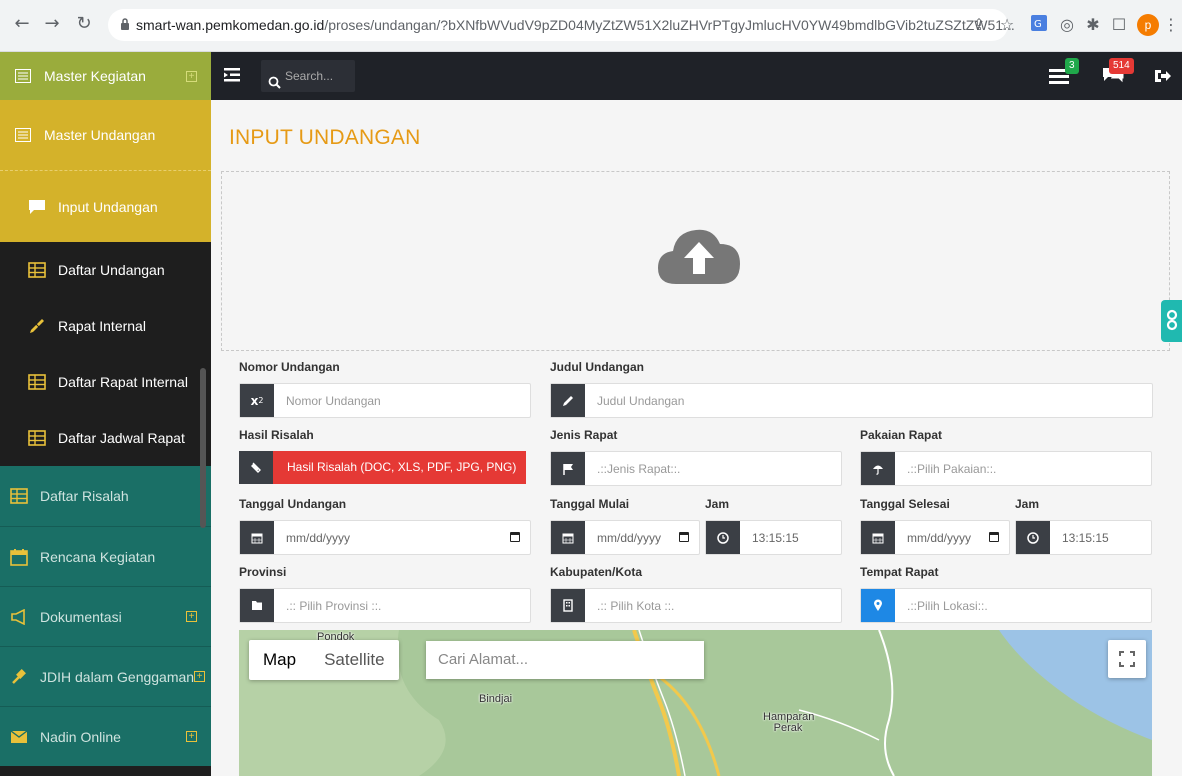 This screenshot has width=1182, height=776. What do you see at coordinates (1148, 25) in the screenshot?
I see `profile-avatar: p` at bounding box center [1148, 25].